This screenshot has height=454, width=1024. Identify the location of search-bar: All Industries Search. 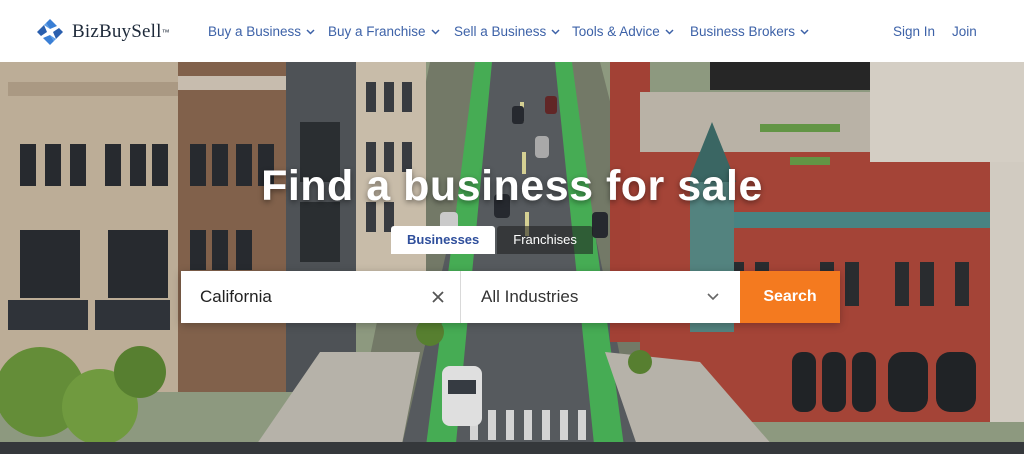
(510, 297).